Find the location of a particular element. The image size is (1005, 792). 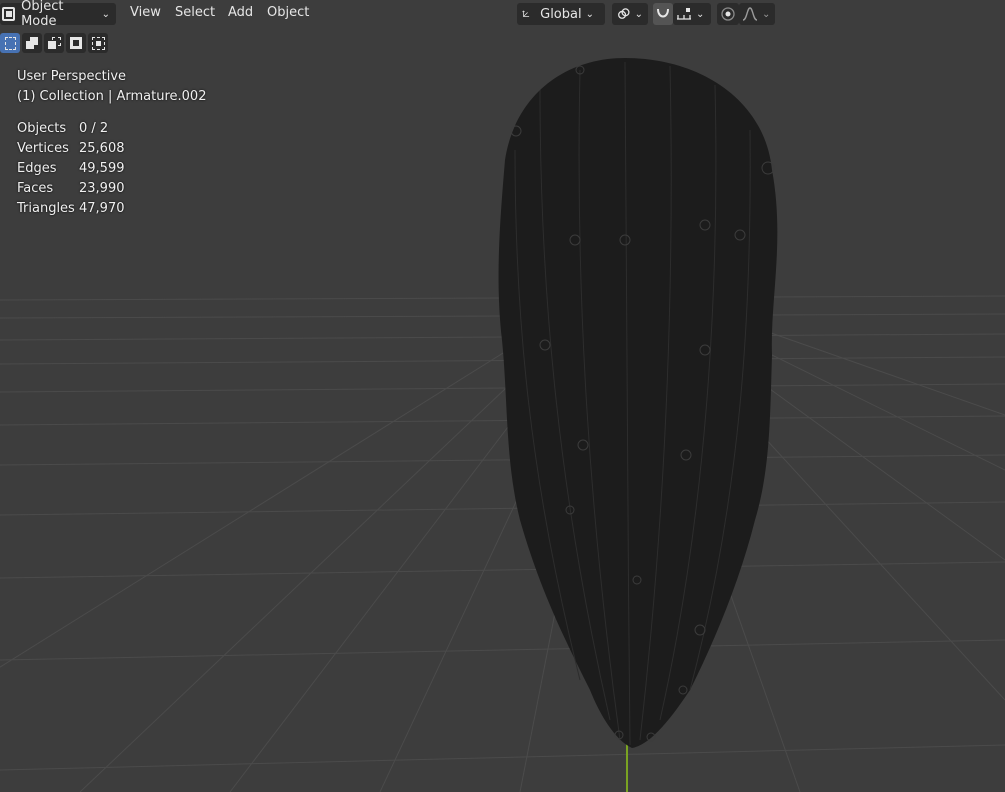

snap-toggle is located at coordinates (663, 14).